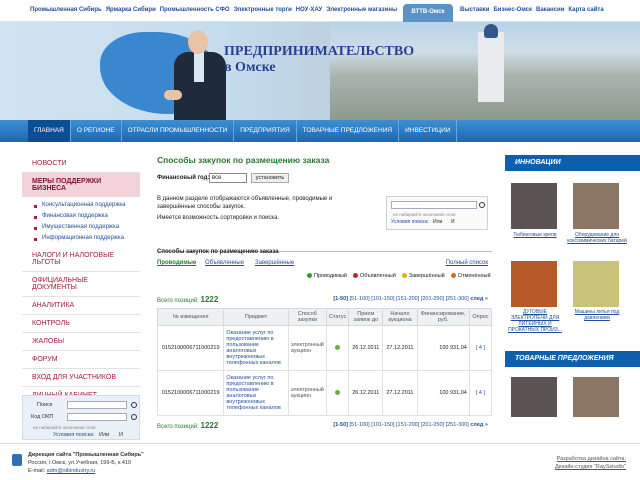  Describe the element at coordinates (81, 259) in the screenshot. I see `sidebar-item: НАЛОГИ И НАЛОГОВЫЕ ЛЬГОТЫ` at that location.